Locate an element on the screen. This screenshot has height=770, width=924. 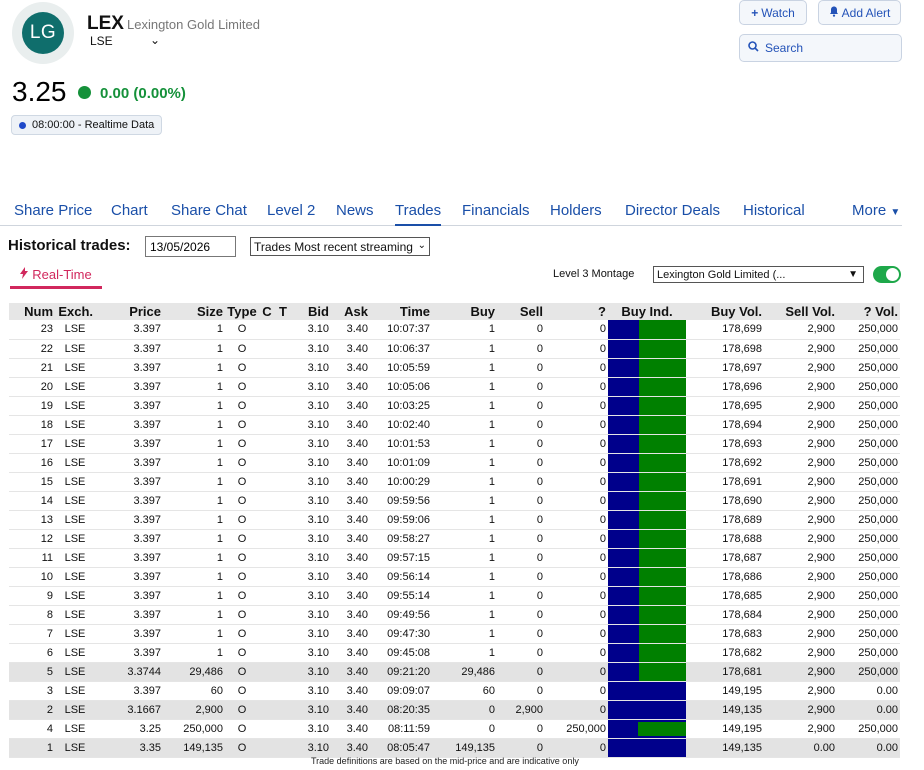
tab-share-price: Share Price is located at coordinates (53, 210).